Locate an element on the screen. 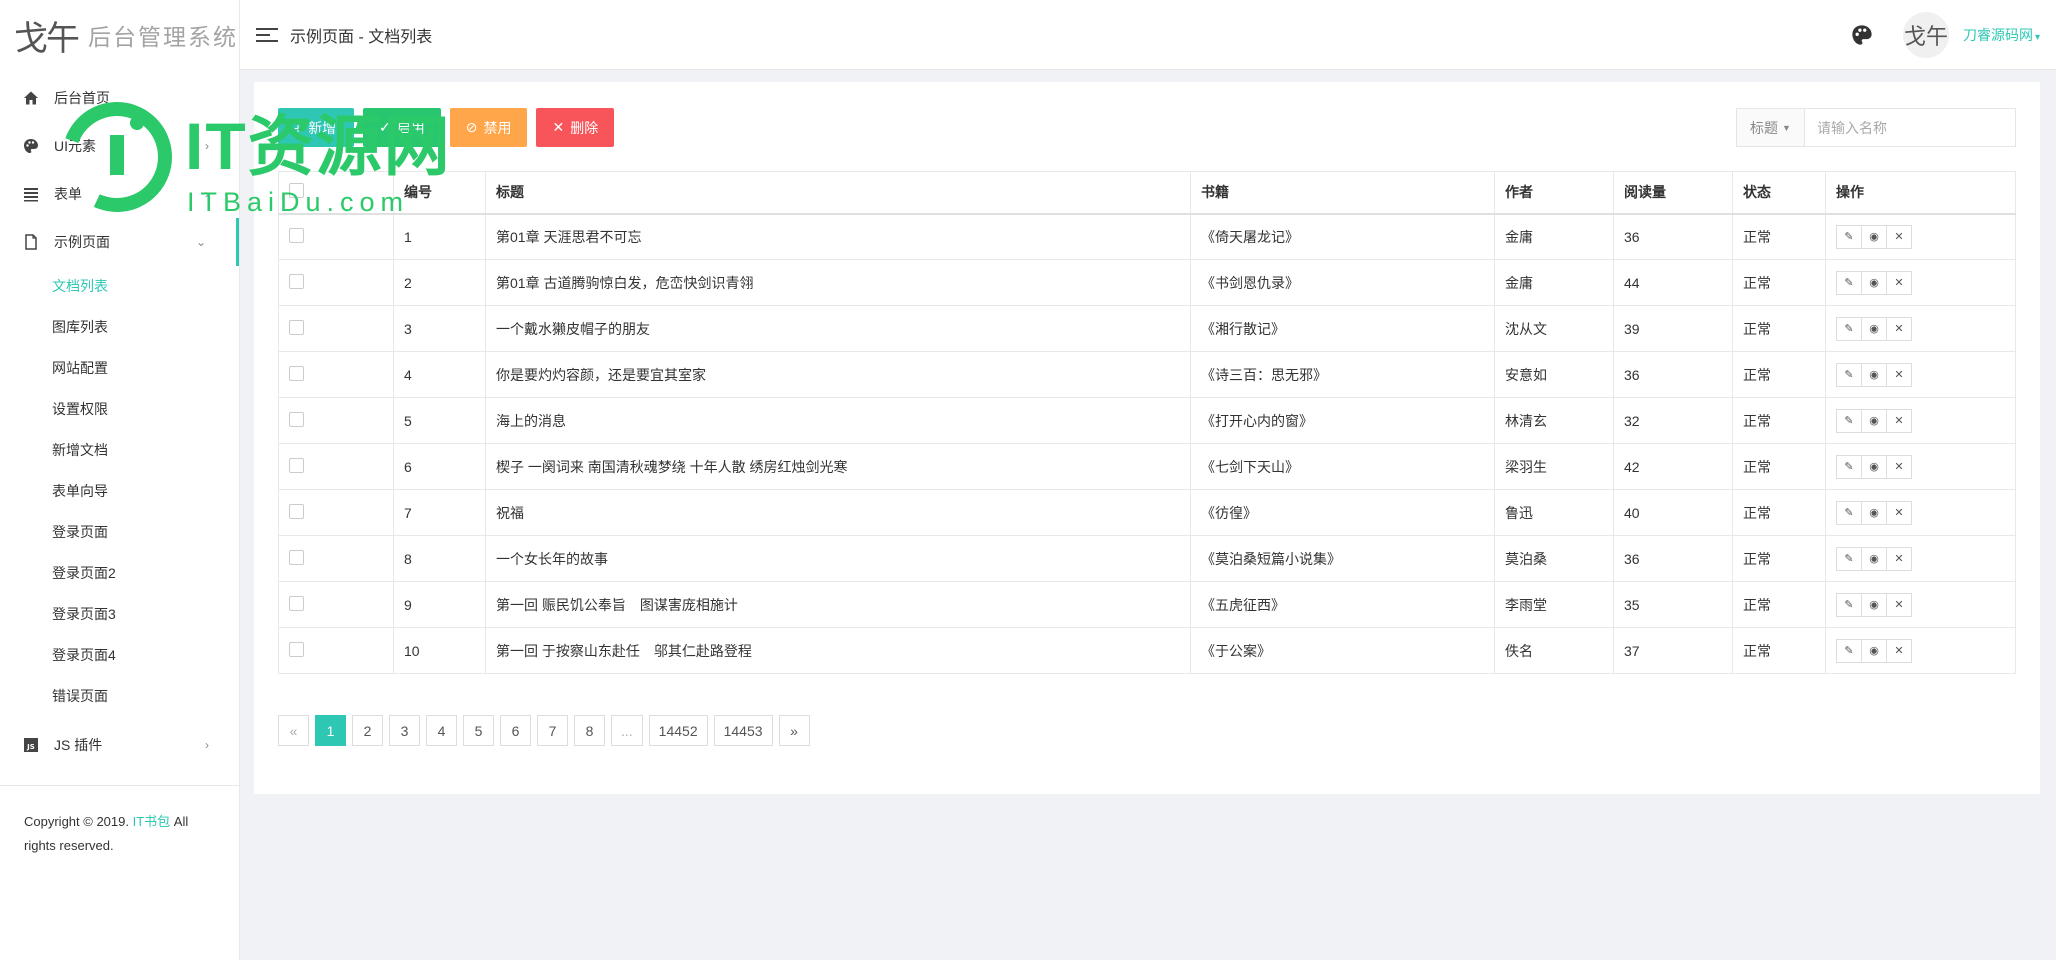  submenu-item-site-config: 网站配置 is located at coordinates (119, 368).